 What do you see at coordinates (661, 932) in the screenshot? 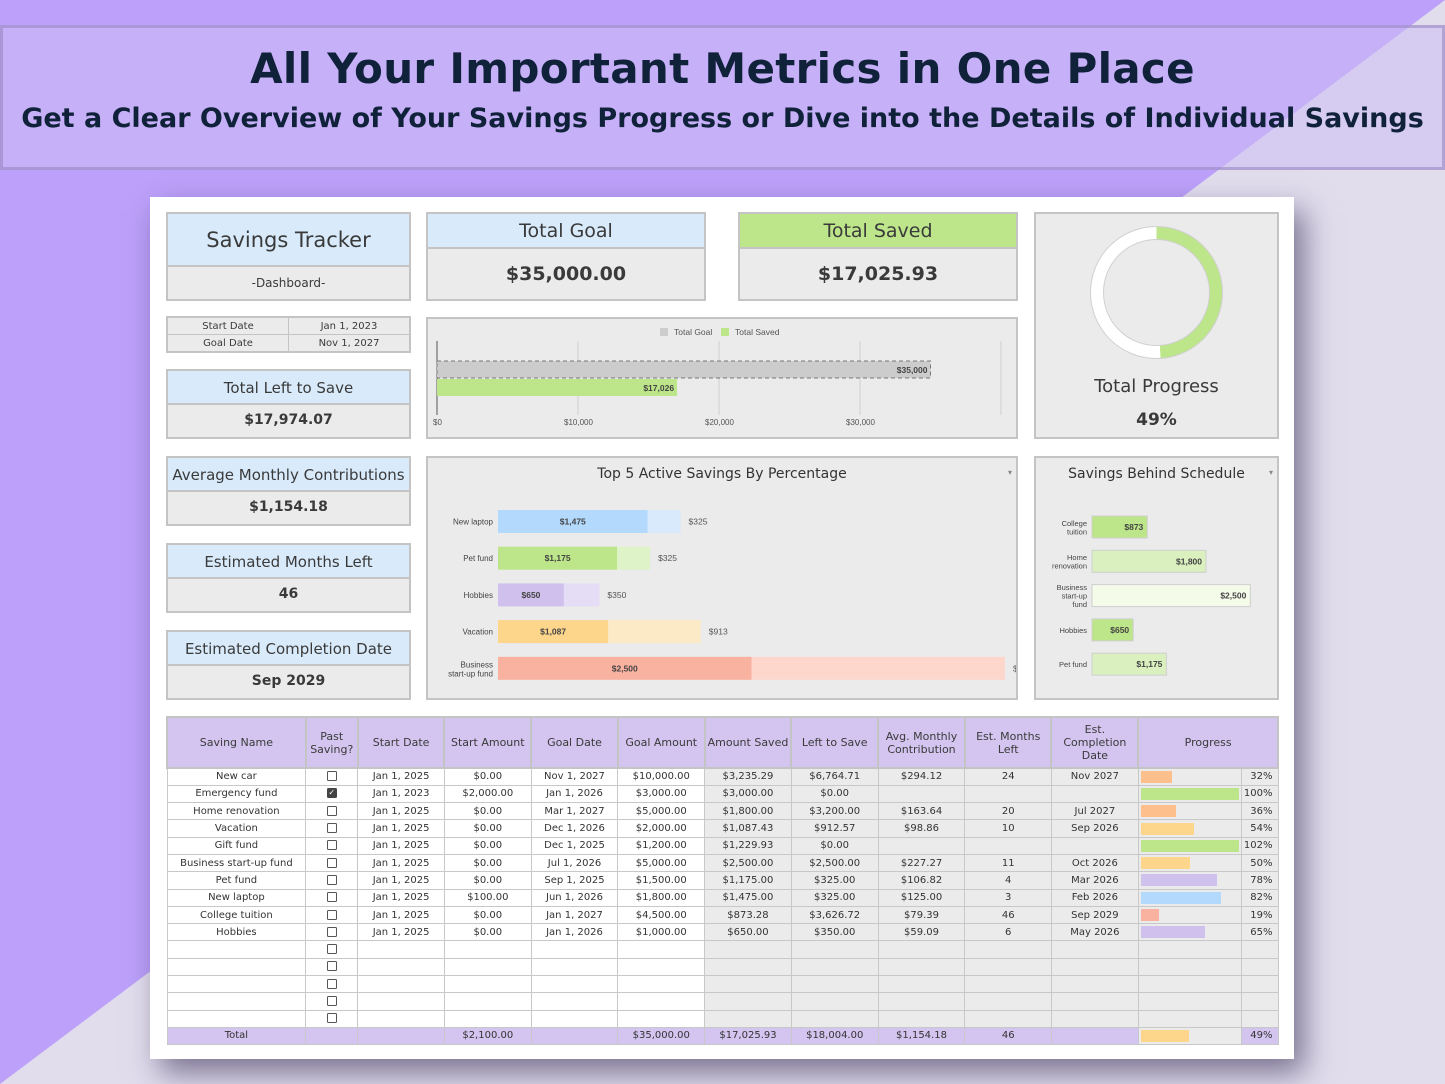
I see `cell-goal-amount: $1,000.00` at bounding box center [661, 932].